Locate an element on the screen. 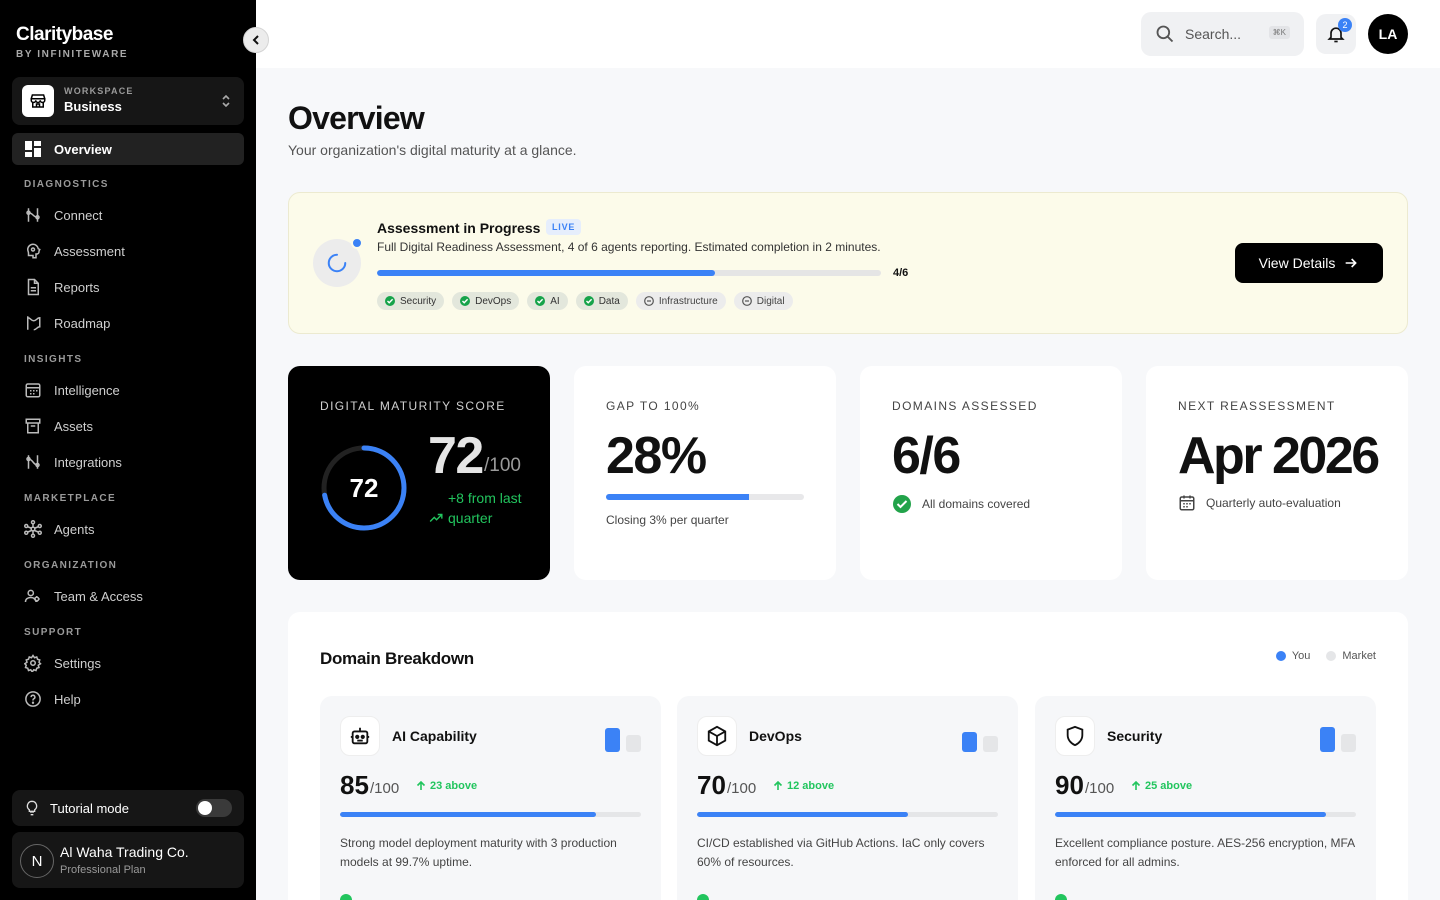  calendar-grid-icon is located at coordinates (33, 390).